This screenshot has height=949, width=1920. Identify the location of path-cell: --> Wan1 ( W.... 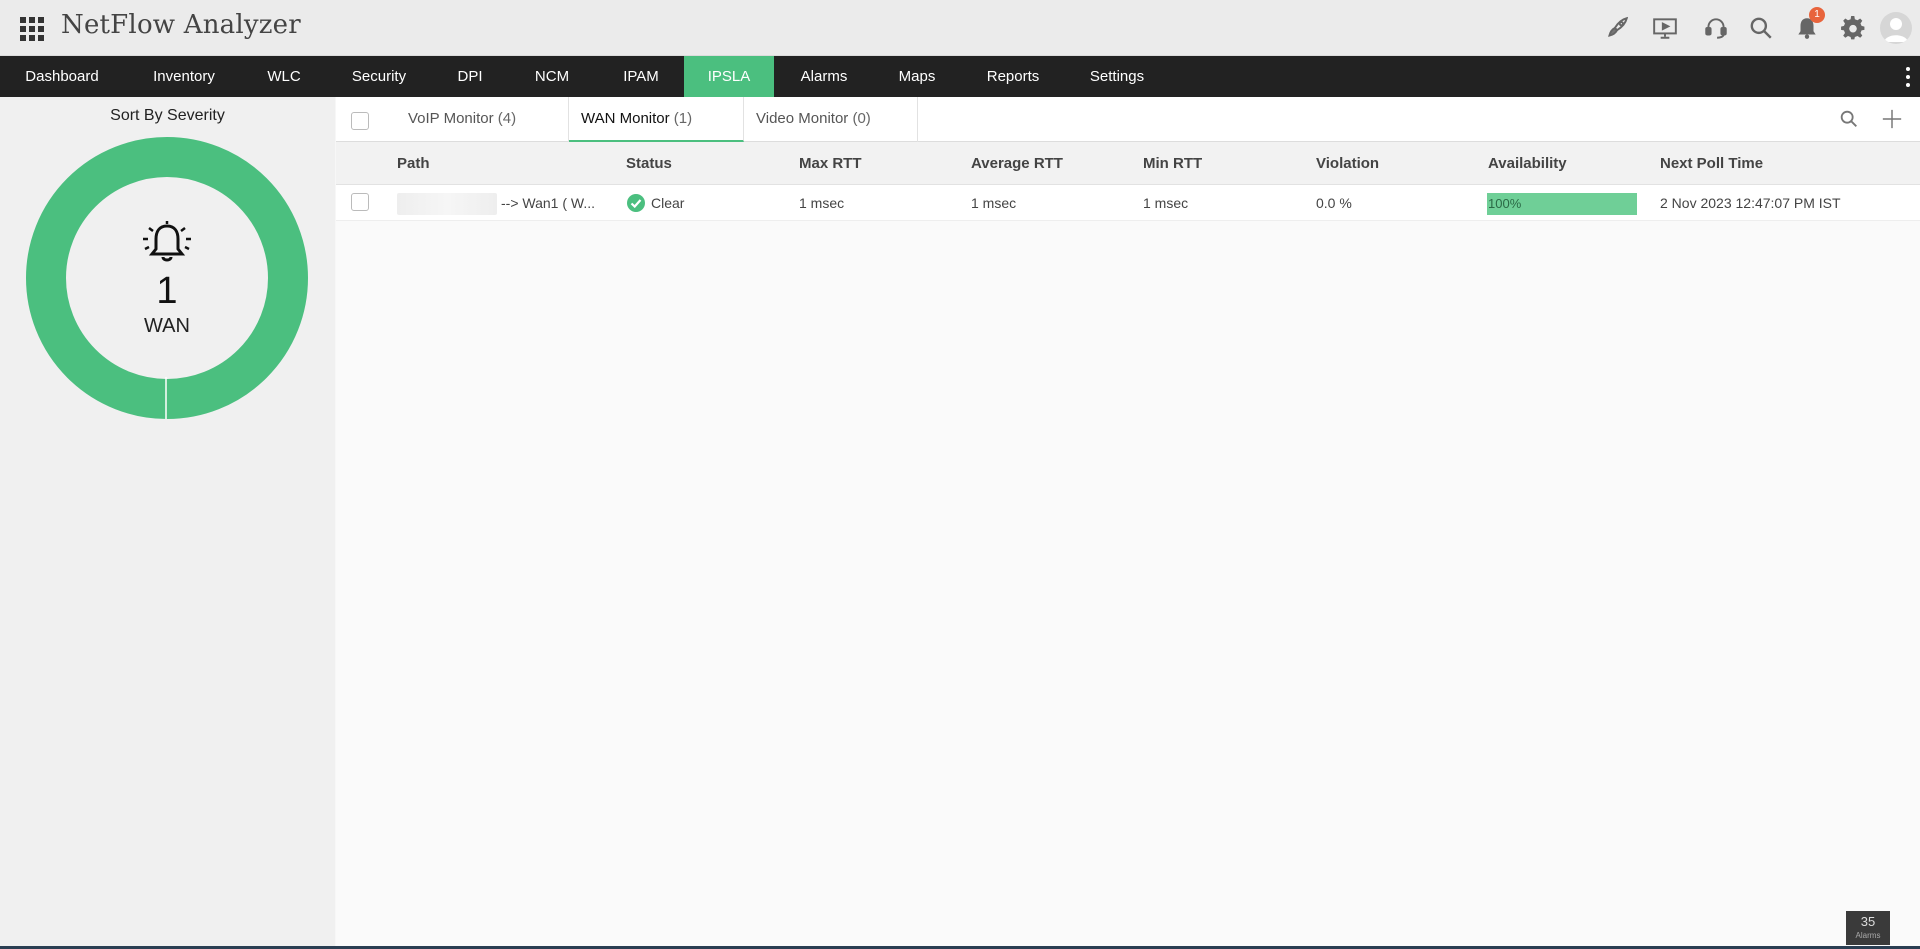
(496, 203).